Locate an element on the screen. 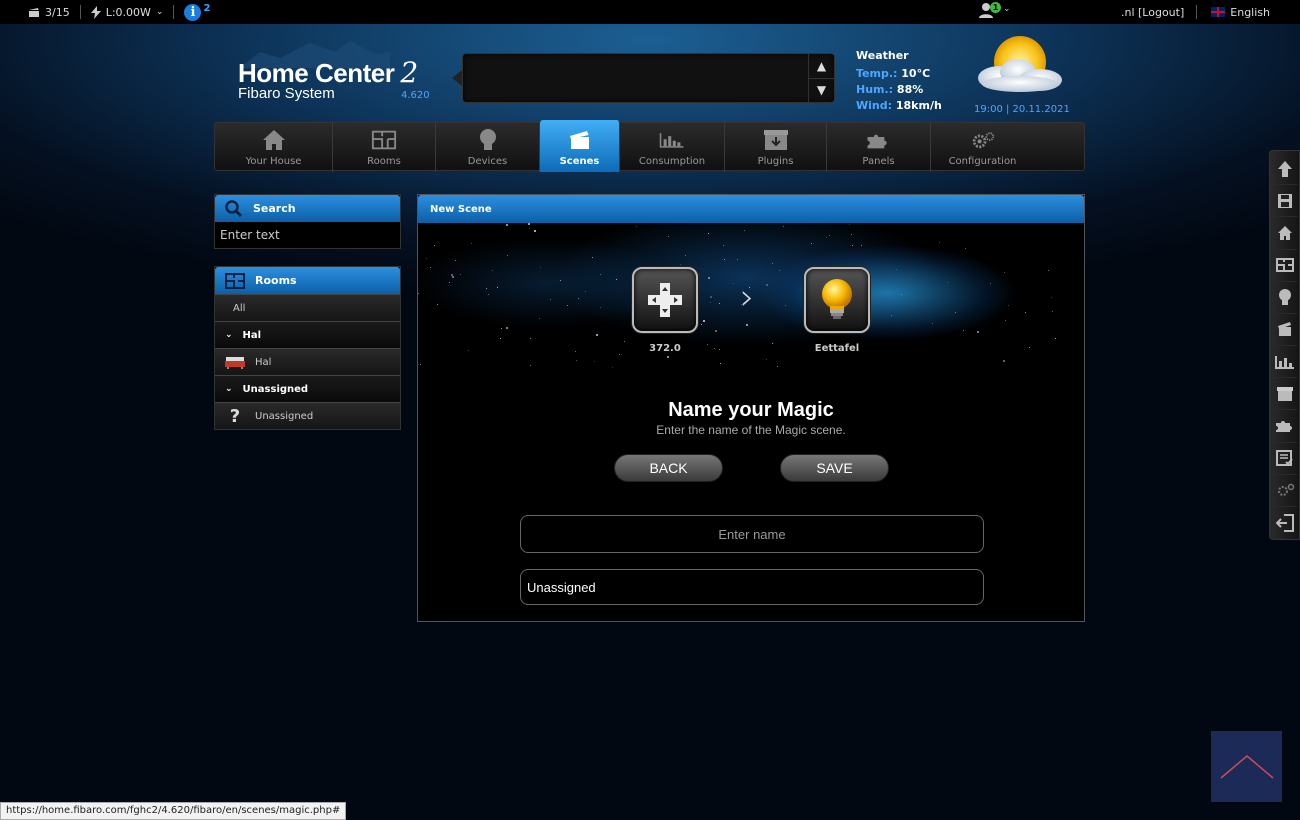  tab-configuration: Configuration is located at coordinates (982, 147).